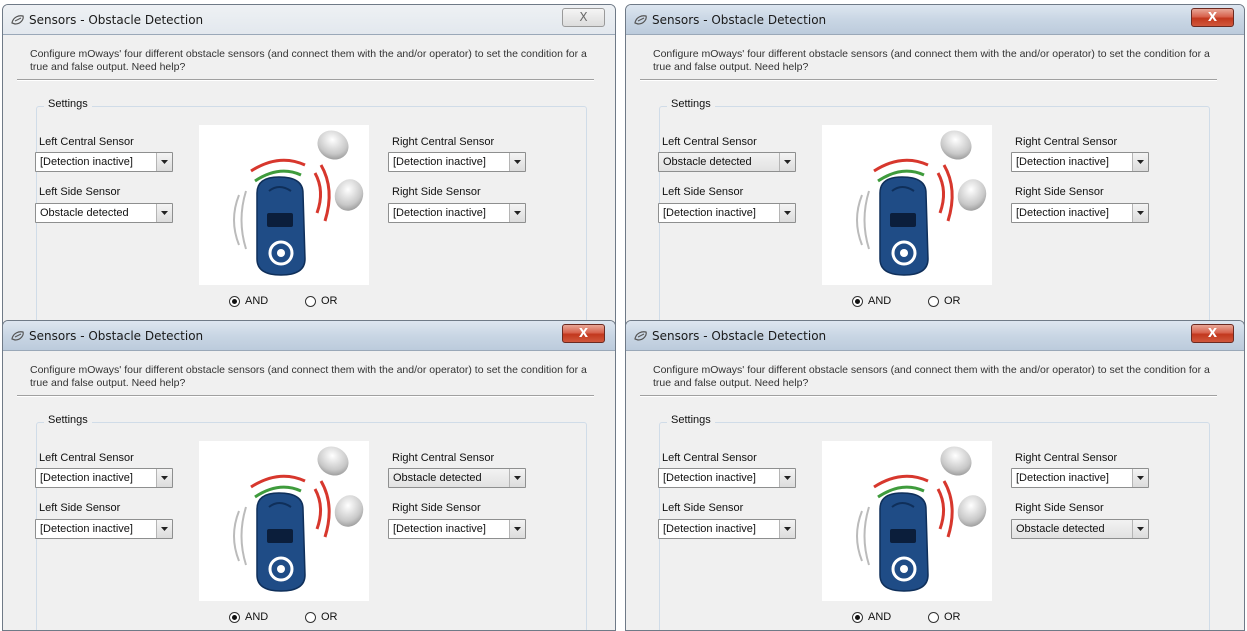  Describe the element at coordinates (1060, 529) in the screenshot. I see `right-side-value: Obstacle detected` at that location.